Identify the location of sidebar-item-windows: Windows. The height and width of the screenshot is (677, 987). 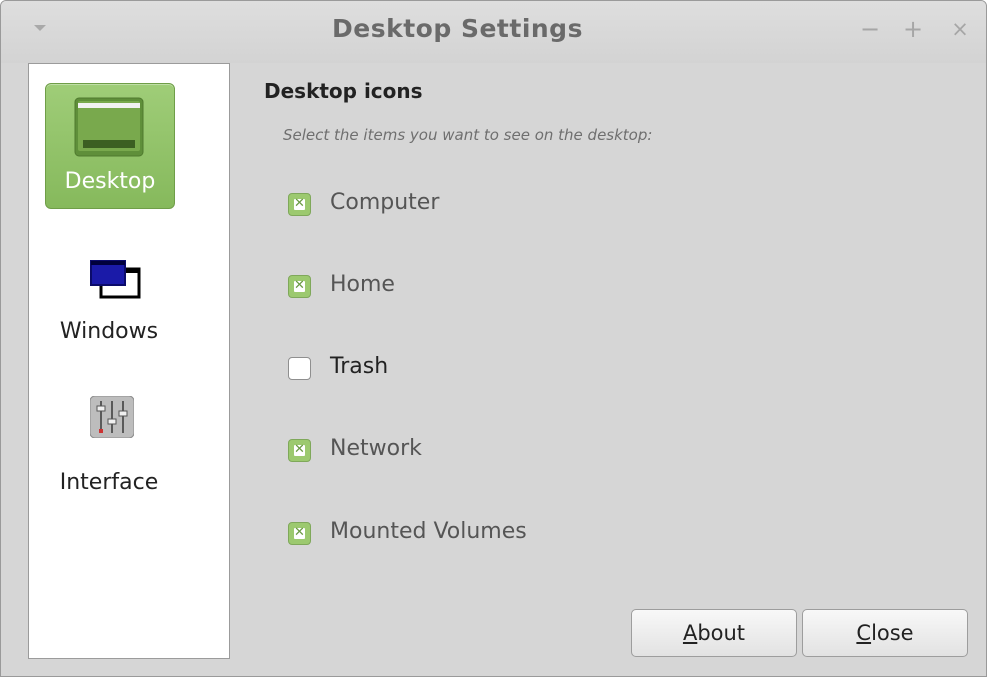
(109, 299).